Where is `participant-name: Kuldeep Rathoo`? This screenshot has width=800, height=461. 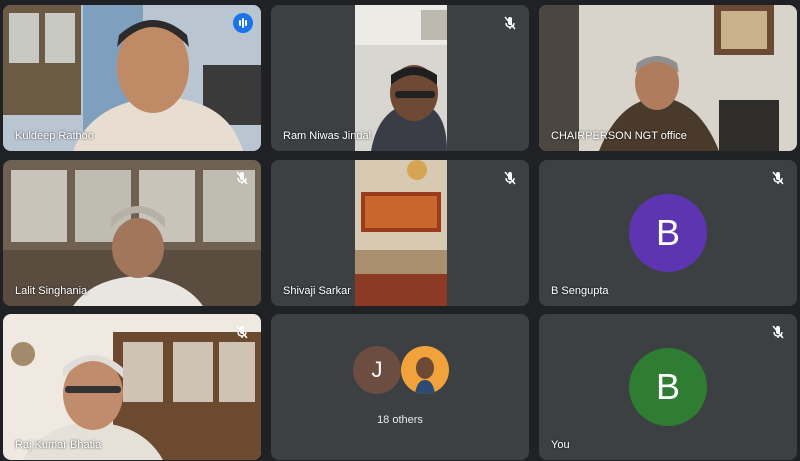
participant-name: Kuldeep Rathoo is located at coordinates (54, 136).